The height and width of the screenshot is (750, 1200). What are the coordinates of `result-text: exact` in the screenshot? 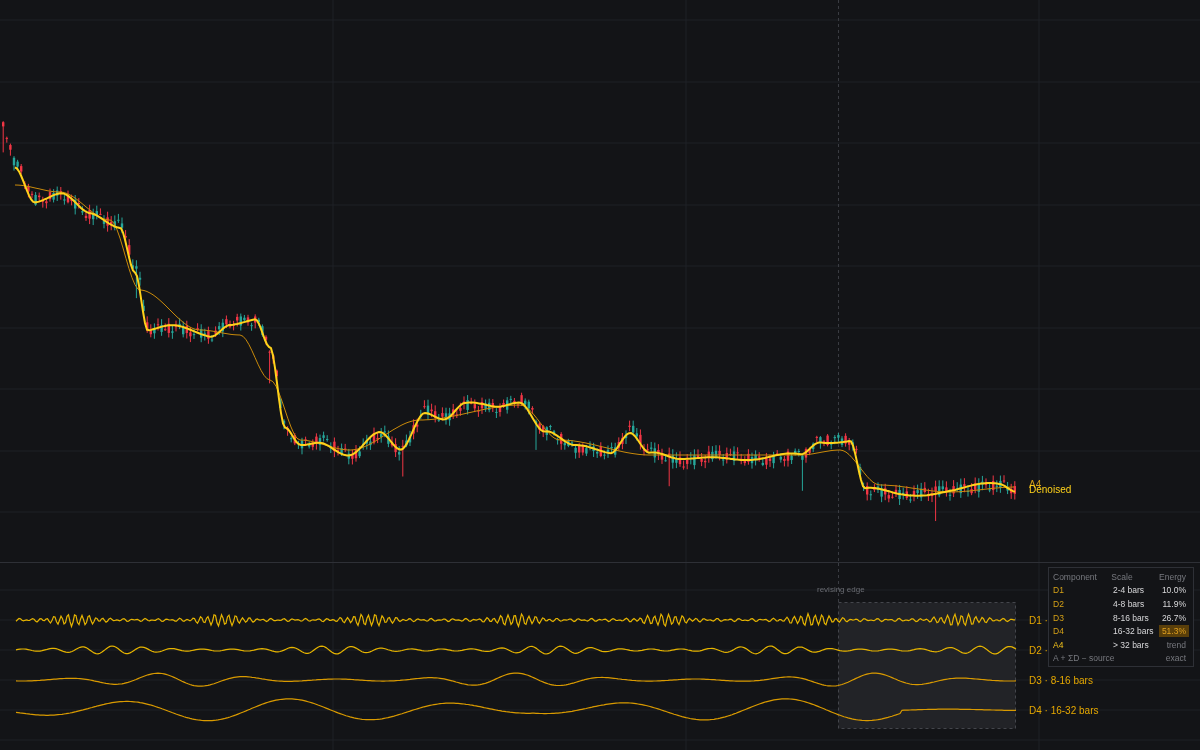 It's located at (1175, 658).